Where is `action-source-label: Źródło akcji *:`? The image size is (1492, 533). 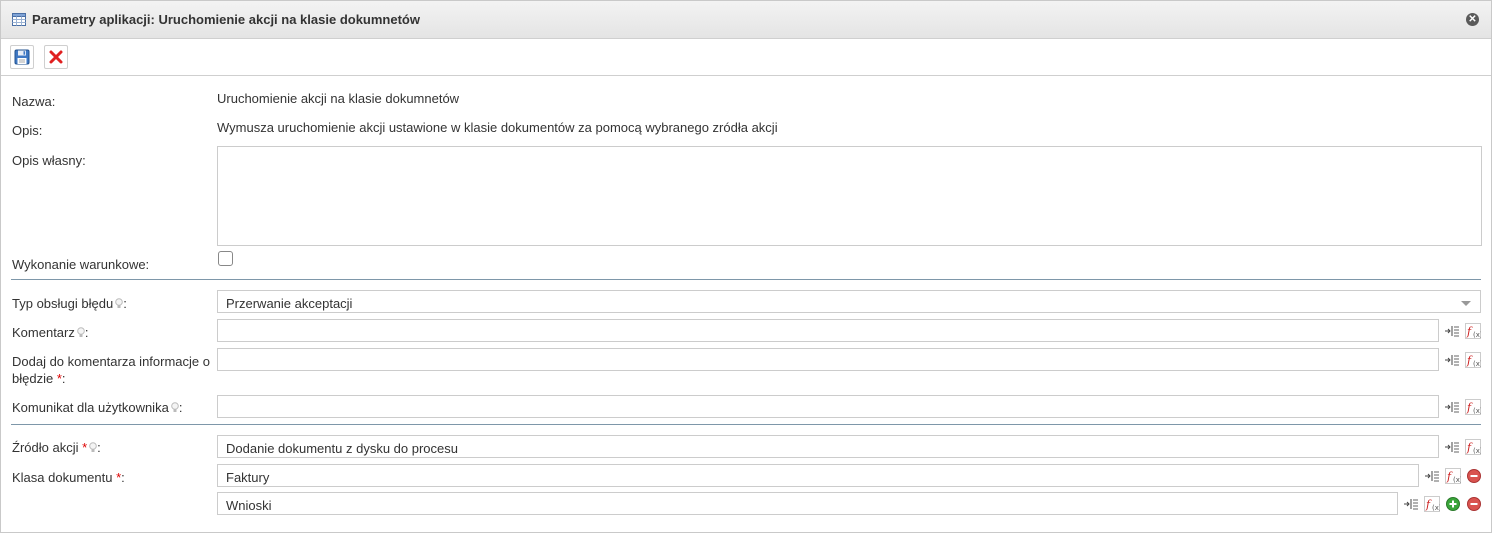 action-source-label: Źródło akcji *: is located at coordinates (56, 447).